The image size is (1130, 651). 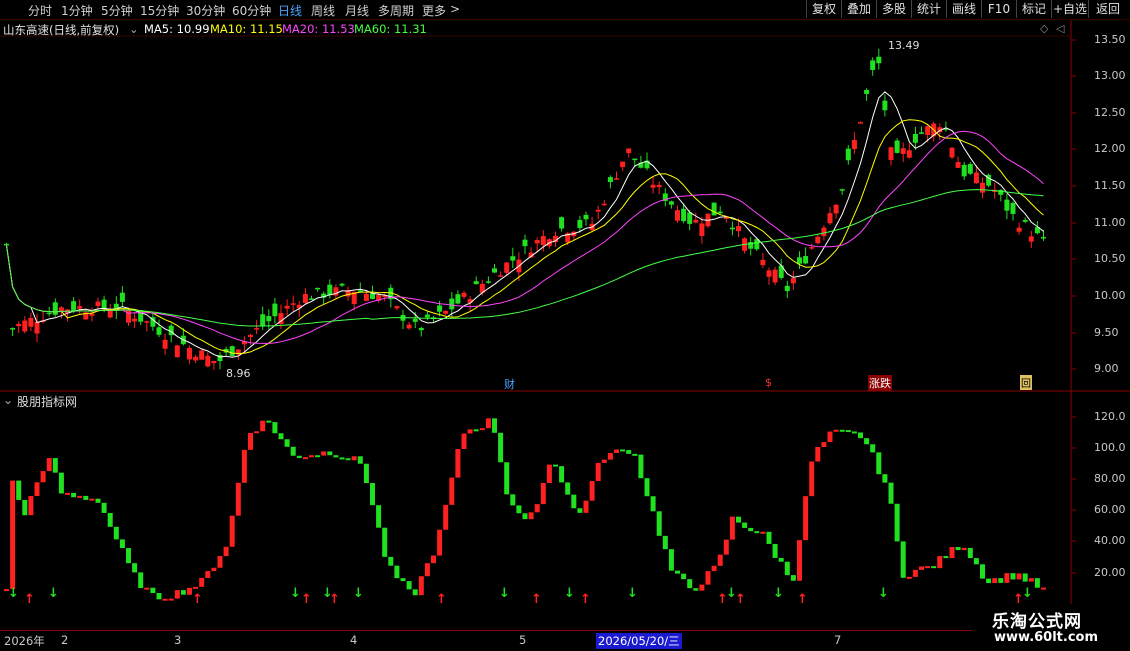 What do you see at coordinates (1026, 382) in the screenshot?
I see `event-marker-return: 回` at bounding box center [1026, 382].